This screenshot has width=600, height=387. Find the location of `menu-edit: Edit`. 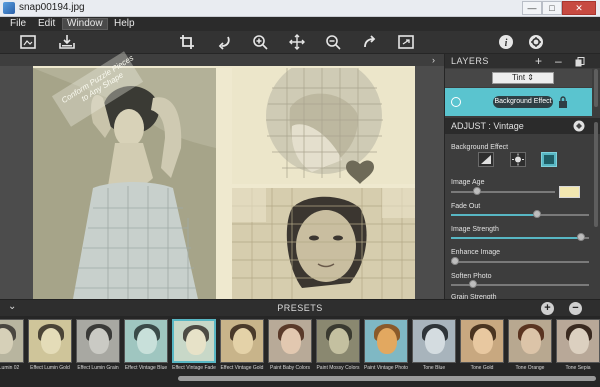

menu-edit: Edit is located at coordinates (46, 24).